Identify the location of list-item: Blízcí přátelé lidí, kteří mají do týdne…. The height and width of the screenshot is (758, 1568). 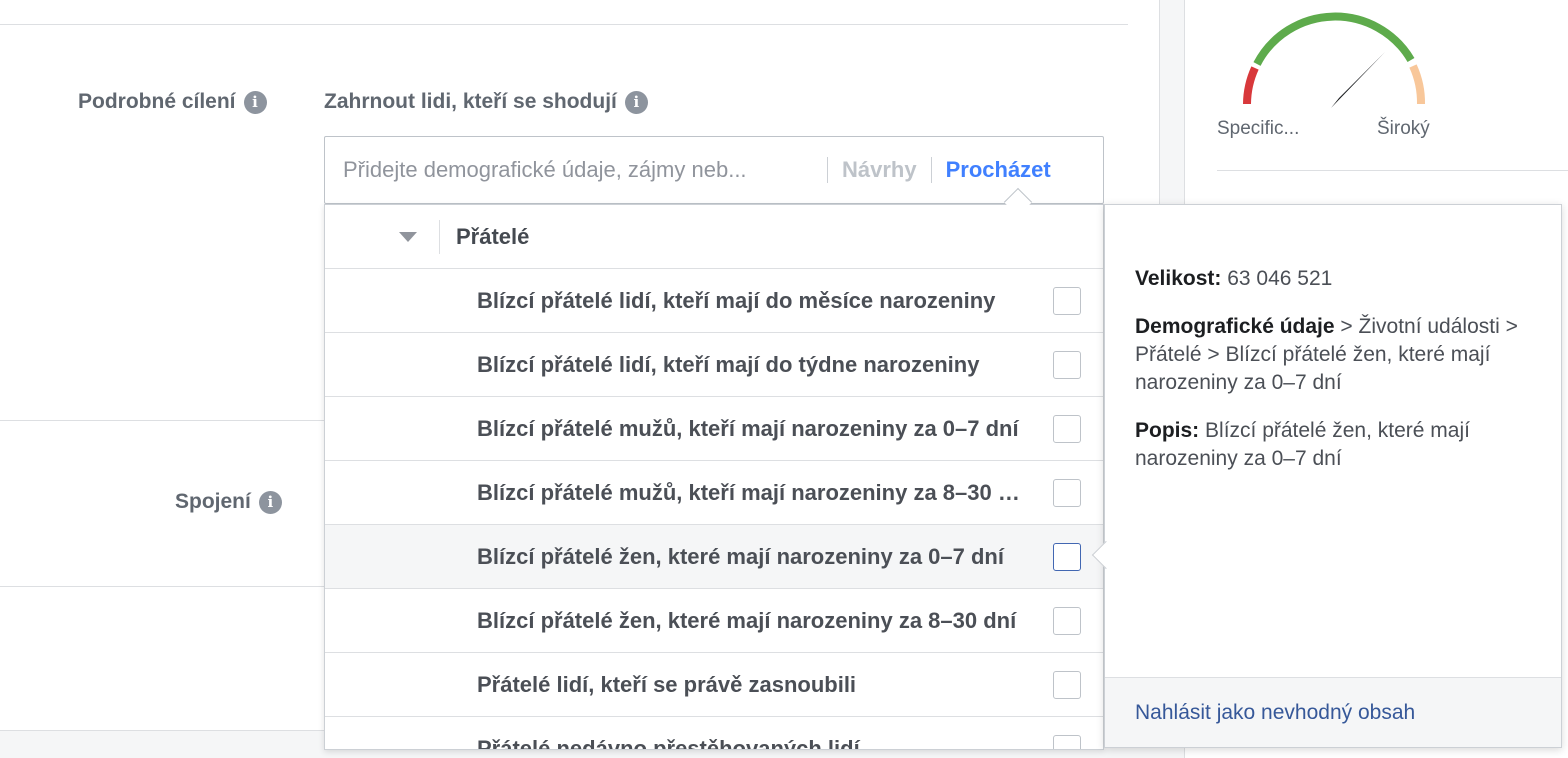
(714, 365).